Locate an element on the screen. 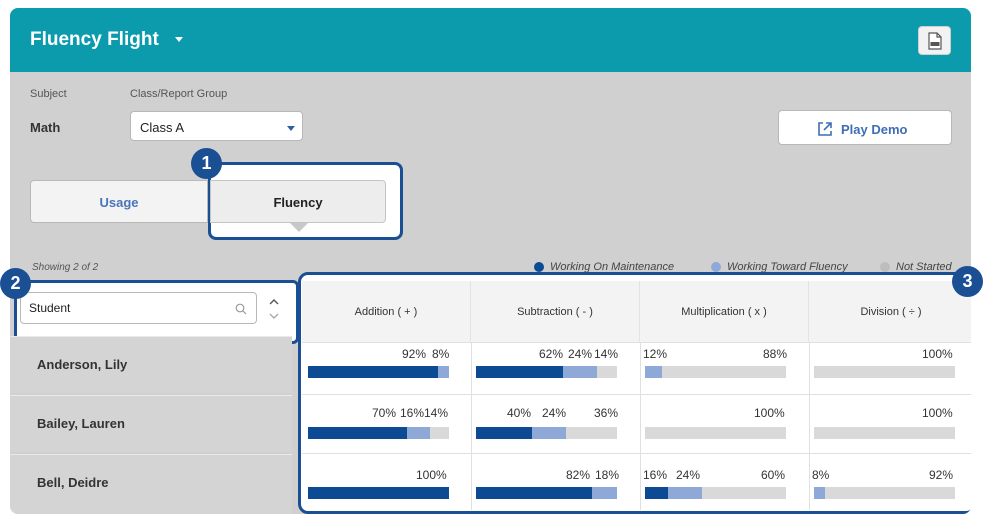 The image size is (989, 514). subject-value: Math is located at coordinates (45, 127).